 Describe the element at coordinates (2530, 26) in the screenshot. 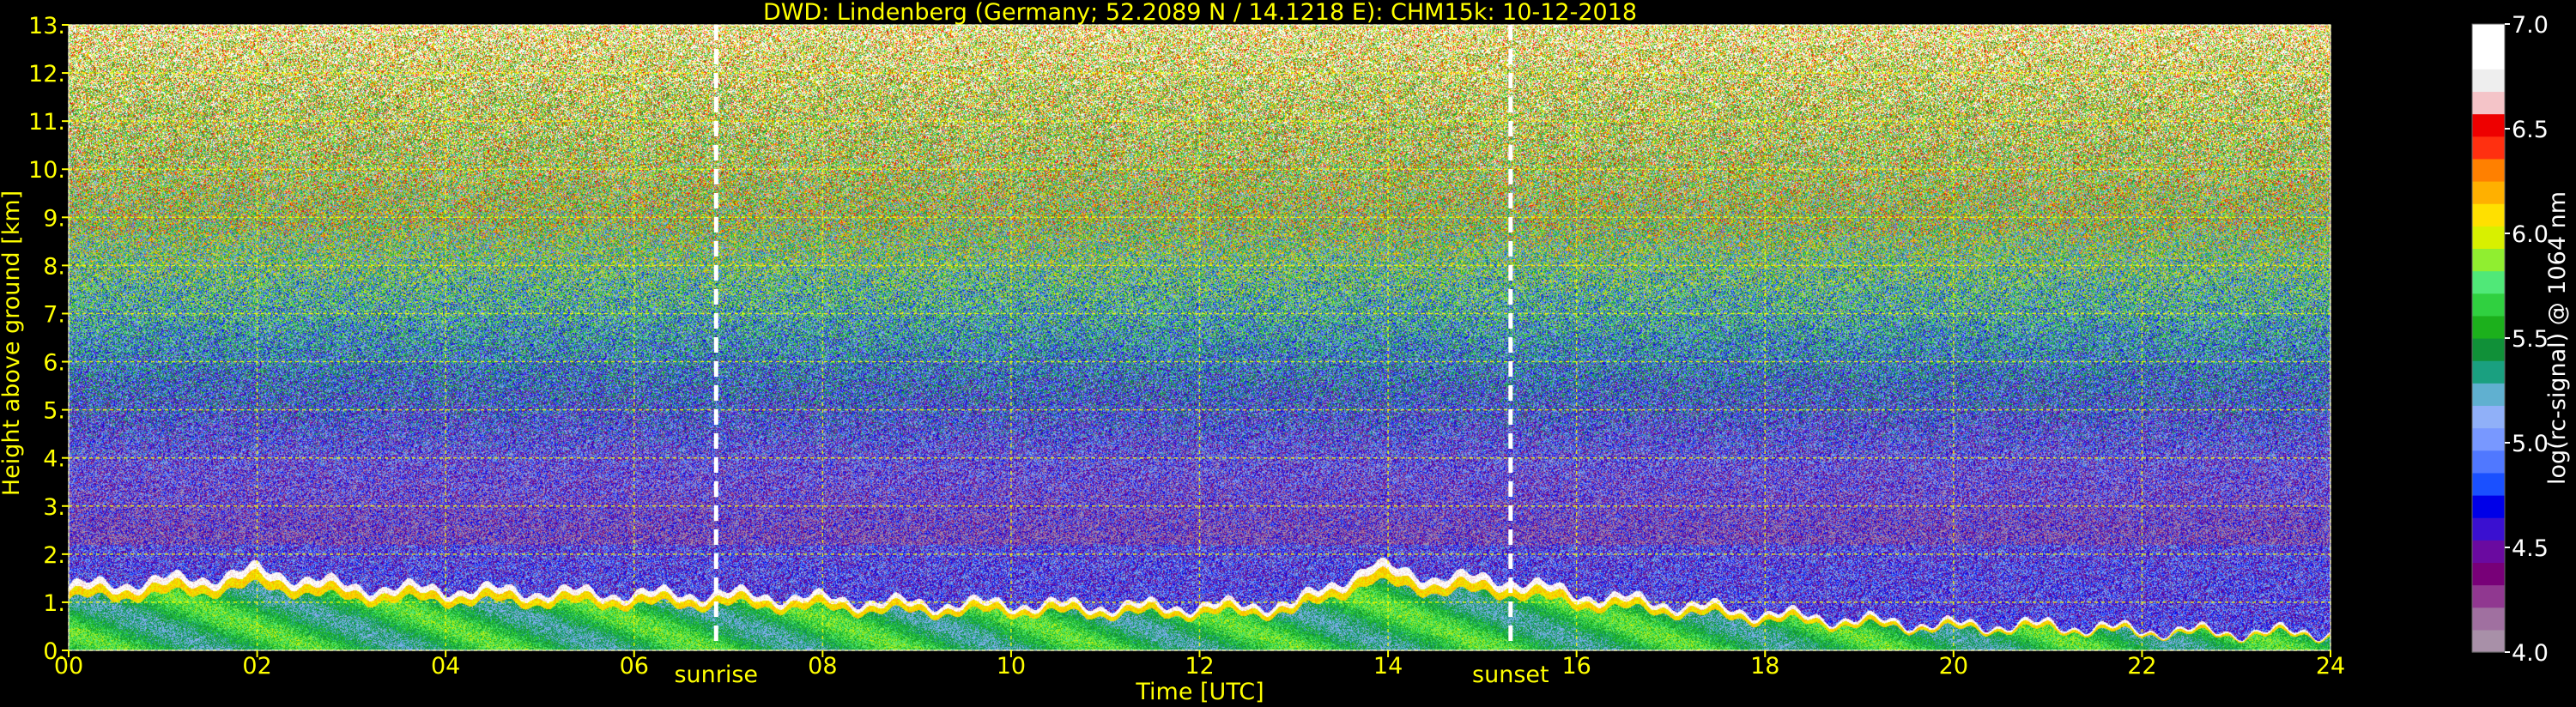

I see `colorbar-tick-label: 7.0` at that location.